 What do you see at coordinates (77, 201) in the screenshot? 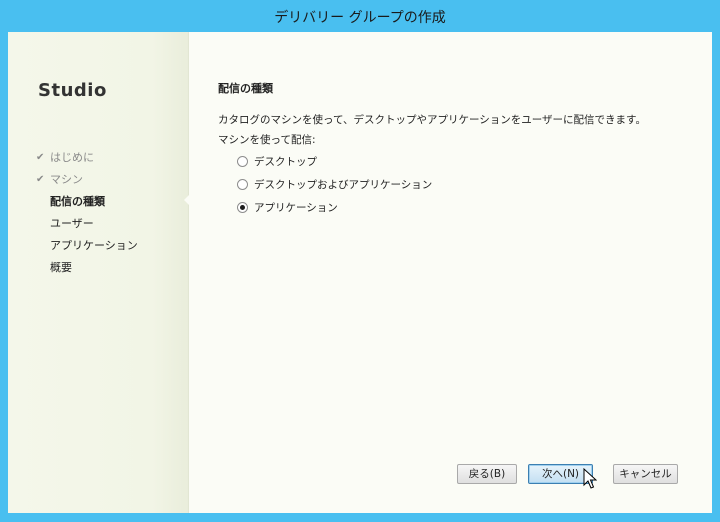
I see `step-label: 配信の種類` at bounding box center [77, 201].